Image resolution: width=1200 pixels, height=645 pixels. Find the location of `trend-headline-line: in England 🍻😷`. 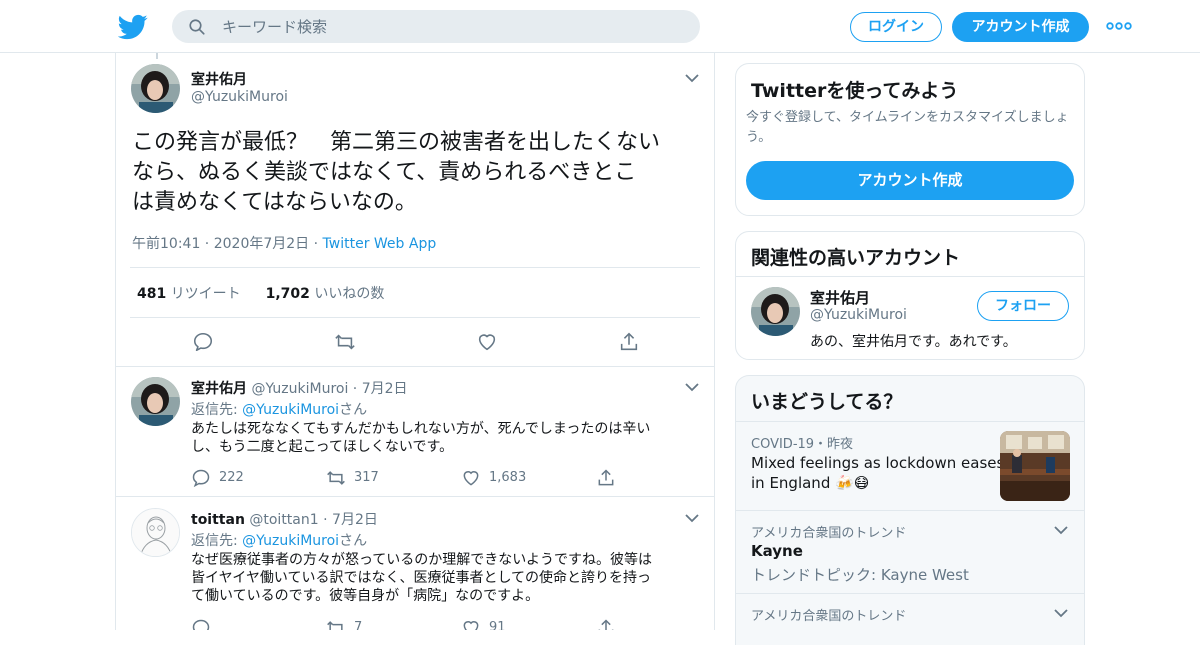

trend-headline-line: in England 🍻😷 is located at coordinates (810, 483).